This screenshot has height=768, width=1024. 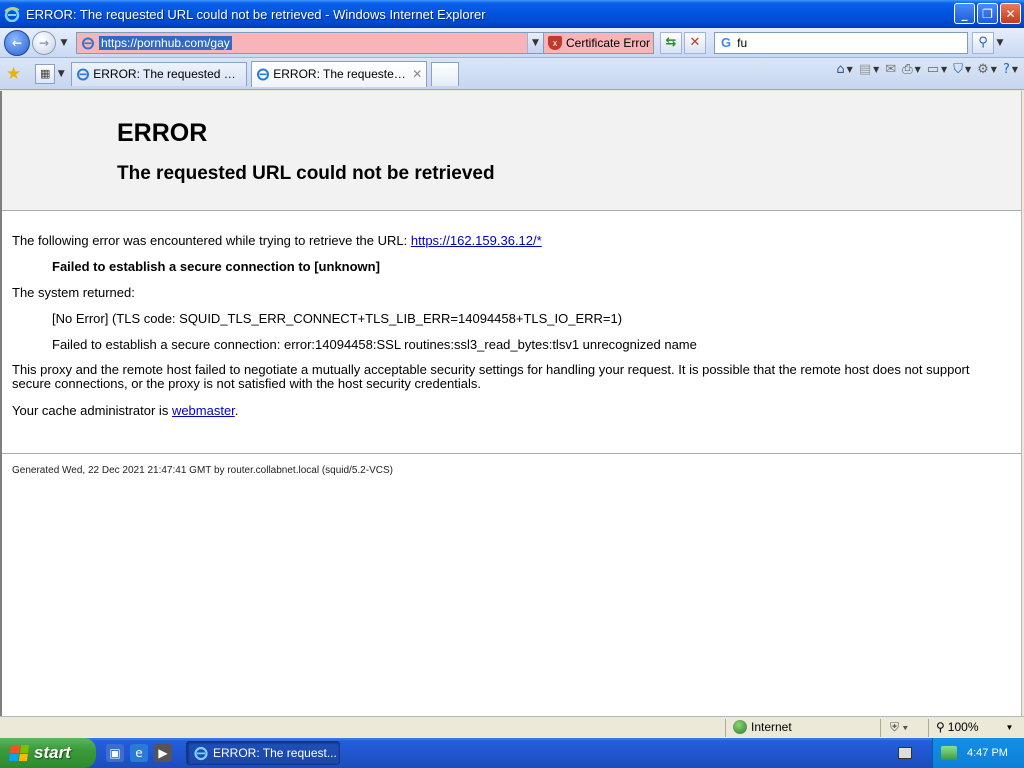 What do you see at coordinates (987, 753) in the screenshot?
I see `clock: 4:47 PM` at bounding box center [987, 753].